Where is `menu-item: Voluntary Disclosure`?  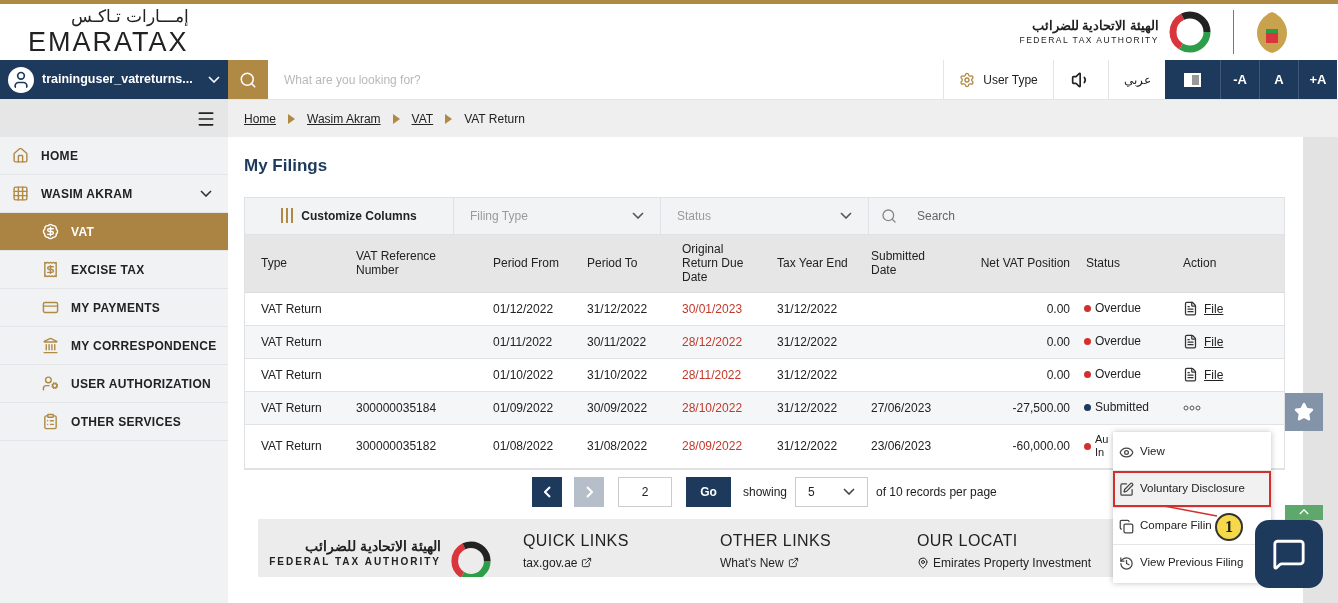 menu-item: Voluntary Disclosure is located at coordinates (1192, 489).